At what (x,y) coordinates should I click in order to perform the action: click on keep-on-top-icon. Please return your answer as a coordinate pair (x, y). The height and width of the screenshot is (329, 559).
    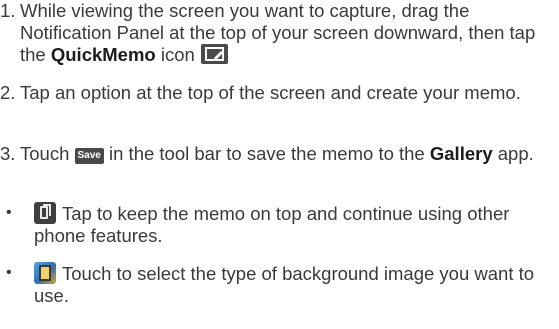
    Looking at the image, I should click on (45, 213).